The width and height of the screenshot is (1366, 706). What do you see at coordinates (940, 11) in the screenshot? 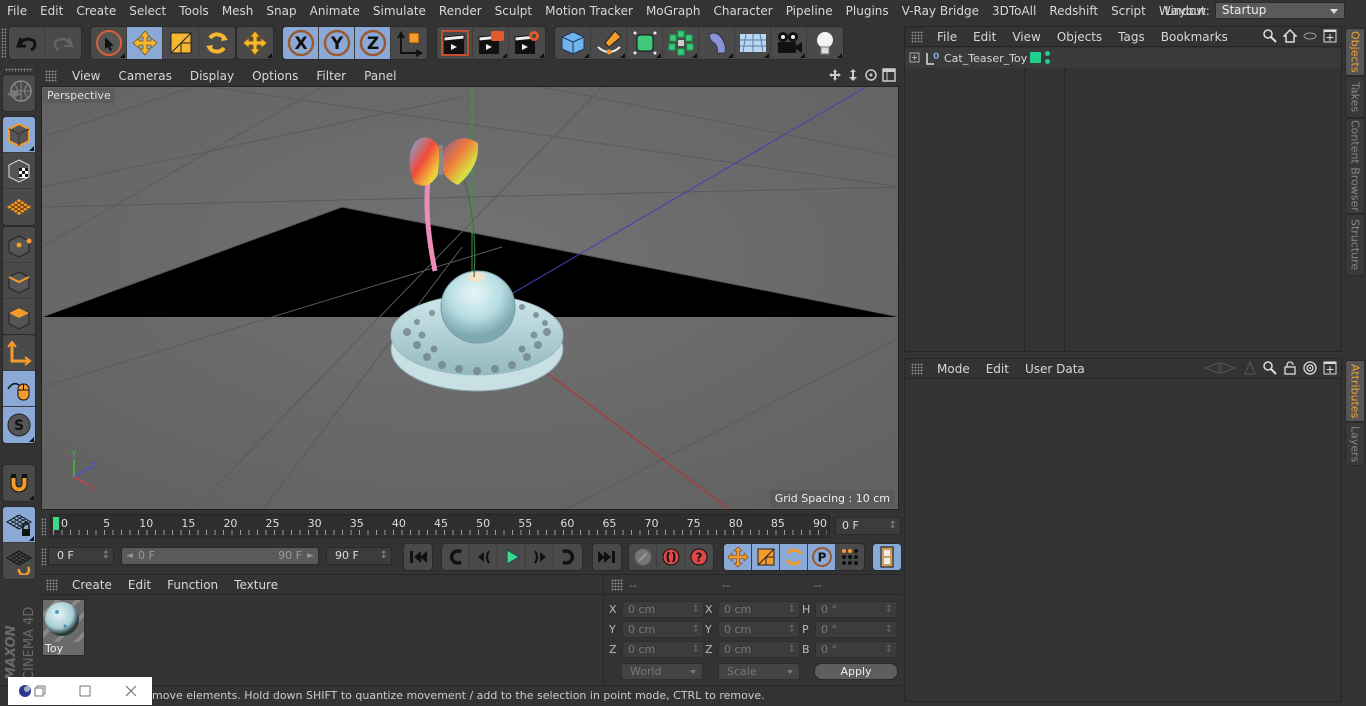
I see `menu-v-ray-bridge: V-Ray Bridge` at bounding box center [940, 11].